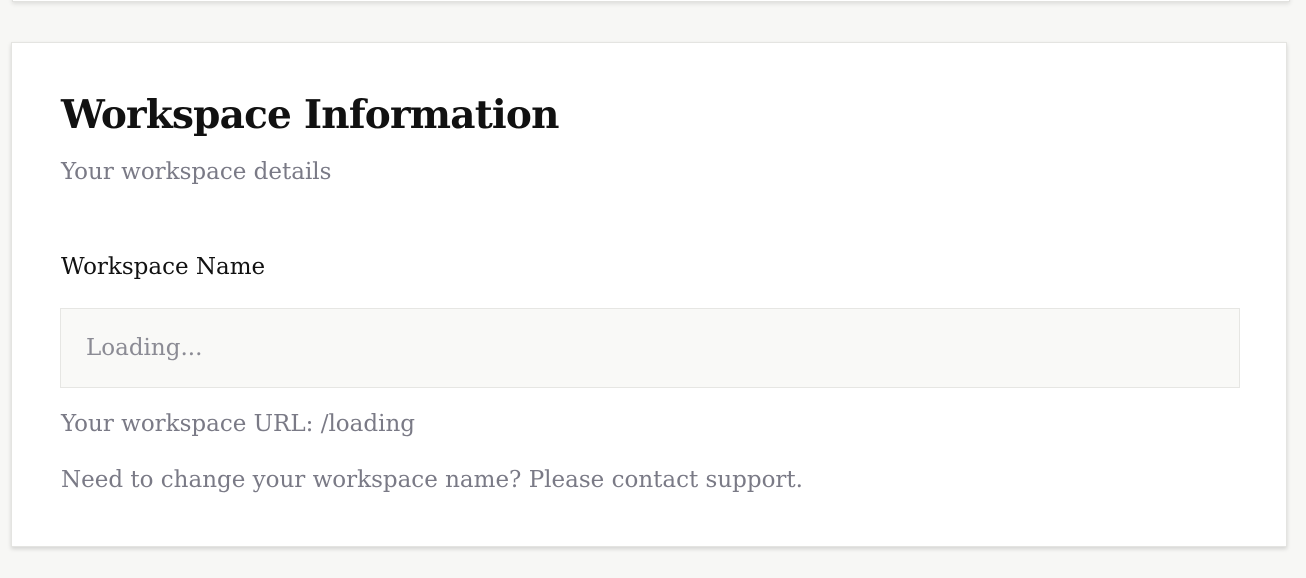 Image resolution: width=1306 pixels, height=578 pixels. What do you see at coordinates (310, 115) in the screenshot?
I see `card-title: Workspace Information` at bounding box center [310, 115].